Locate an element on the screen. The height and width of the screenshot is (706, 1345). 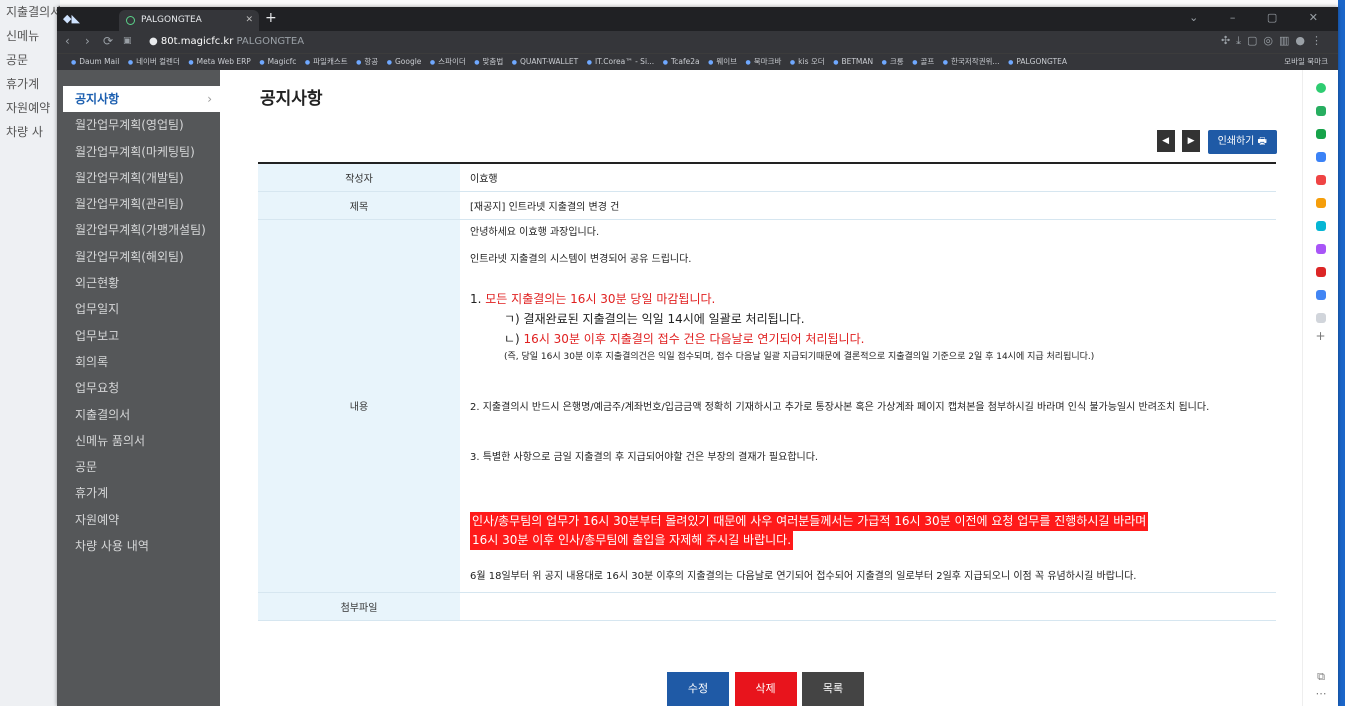
reader-mode-icon: ▣ is located at coordinates (127, 41).